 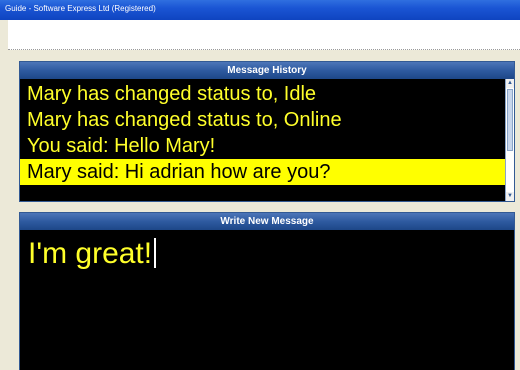 What do you see at coordinates (264, 35) in the screenshot?
I see `toolbar-area` at bounding box center [264, 35].